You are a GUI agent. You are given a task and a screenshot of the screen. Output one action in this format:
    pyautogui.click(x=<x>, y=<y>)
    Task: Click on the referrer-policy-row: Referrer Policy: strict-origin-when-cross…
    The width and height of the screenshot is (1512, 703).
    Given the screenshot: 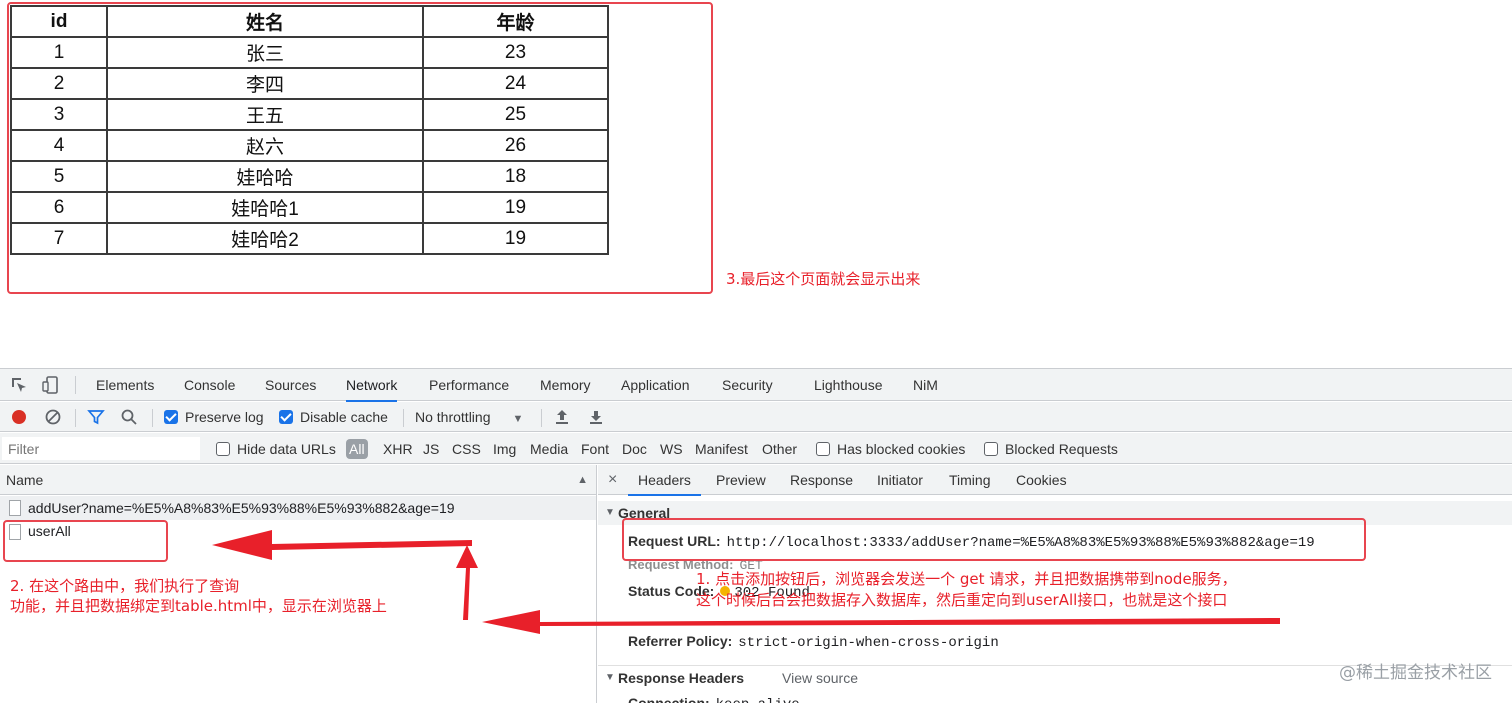 What is the action you would take?
    pyautogui.click(x=813, y=642)
    